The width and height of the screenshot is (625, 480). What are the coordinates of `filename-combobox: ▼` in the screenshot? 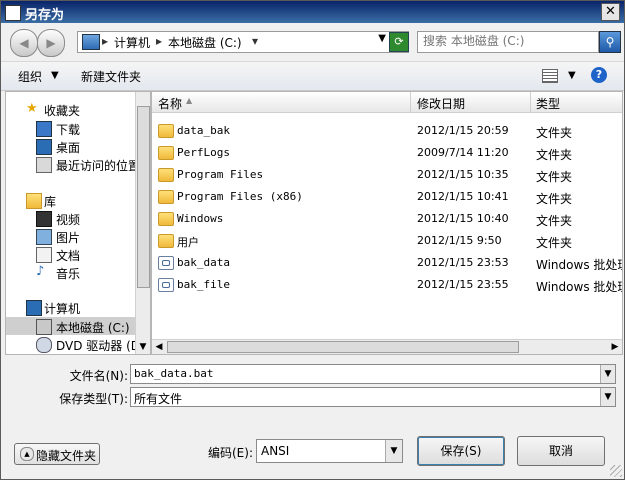 It's located at (373, 374).